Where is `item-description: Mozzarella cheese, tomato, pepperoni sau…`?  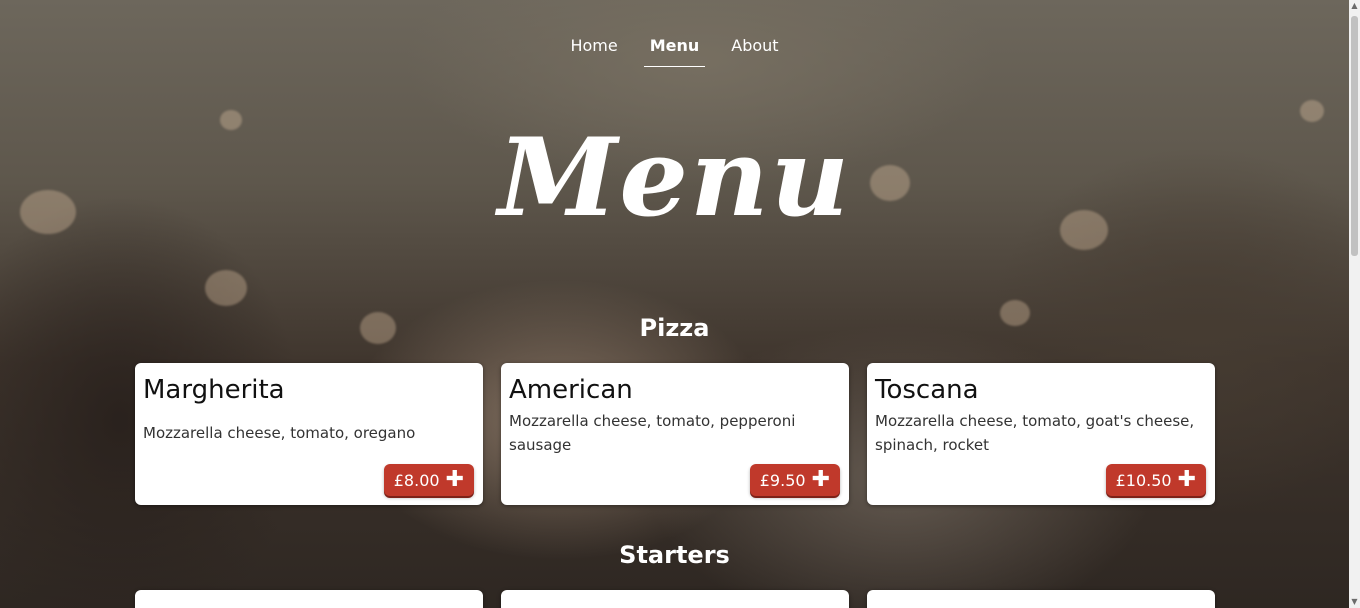 item-description: Mozzarella cheese, tomato, pepperoni sau… is located at coordinates (652, 433).